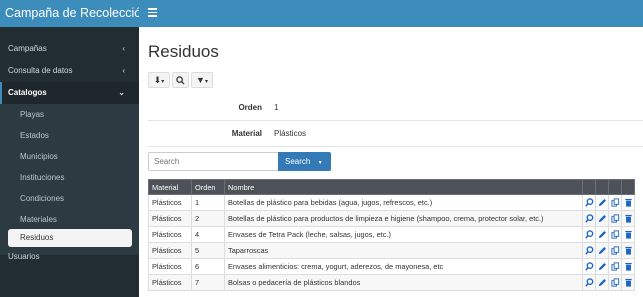  Describe the element at coordinates (208, 266) in the screenshot. I see `cell-orden: 6` at that location.